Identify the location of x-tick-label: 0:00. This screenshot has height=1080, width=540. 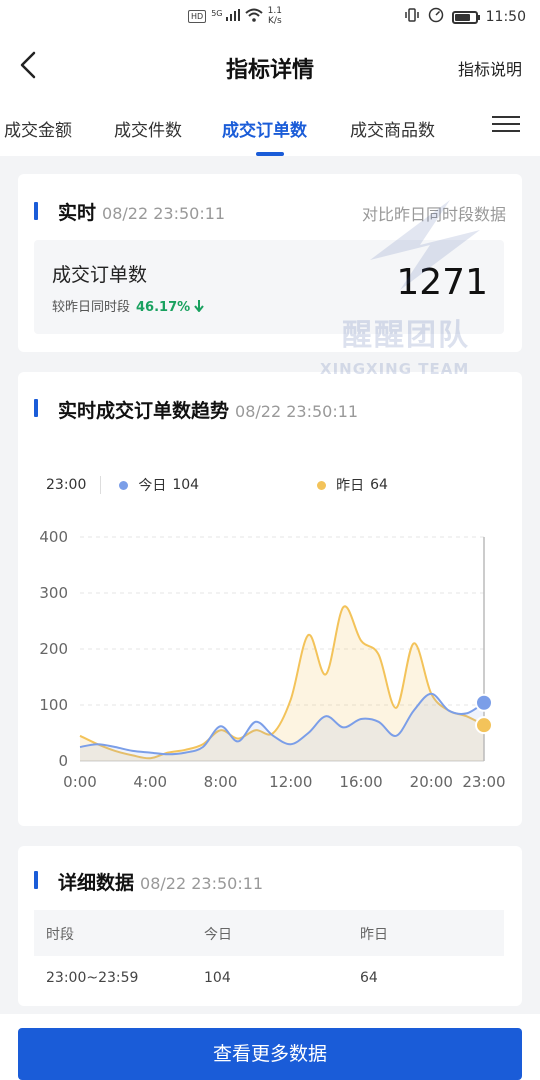
(80, 782).